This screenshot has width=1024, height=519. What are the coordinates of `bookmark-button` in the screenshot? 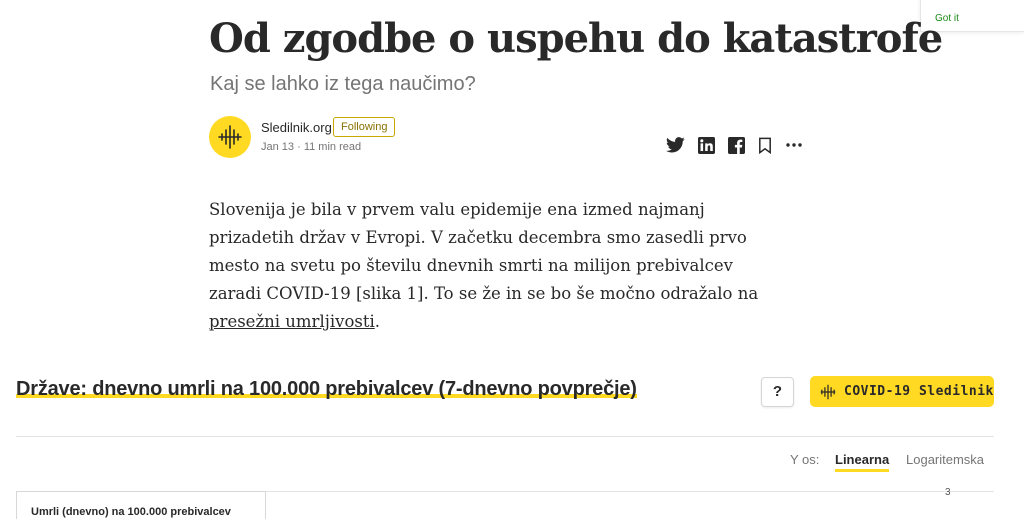 It's located at (765, 145).